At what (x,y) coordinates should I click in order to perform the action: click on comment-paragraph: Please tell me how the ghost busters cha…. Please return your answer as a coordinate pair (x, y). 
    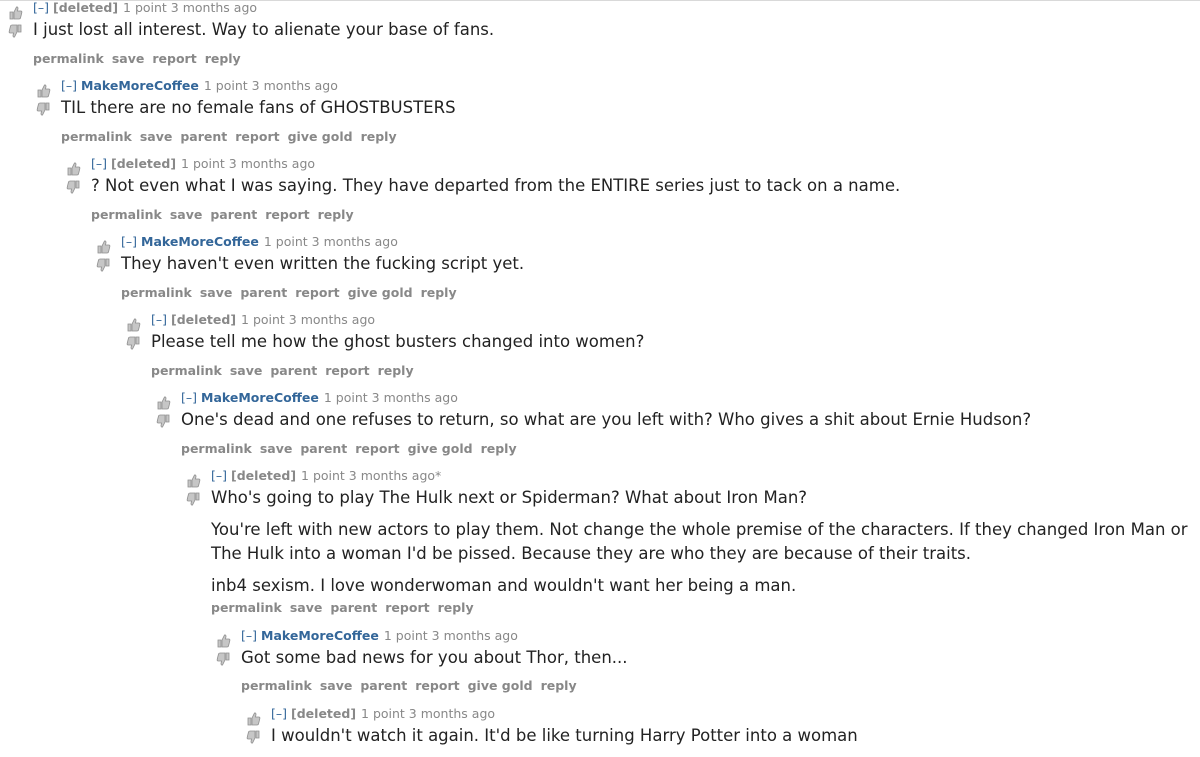
    Looking at the image, I should click on (398, 341).